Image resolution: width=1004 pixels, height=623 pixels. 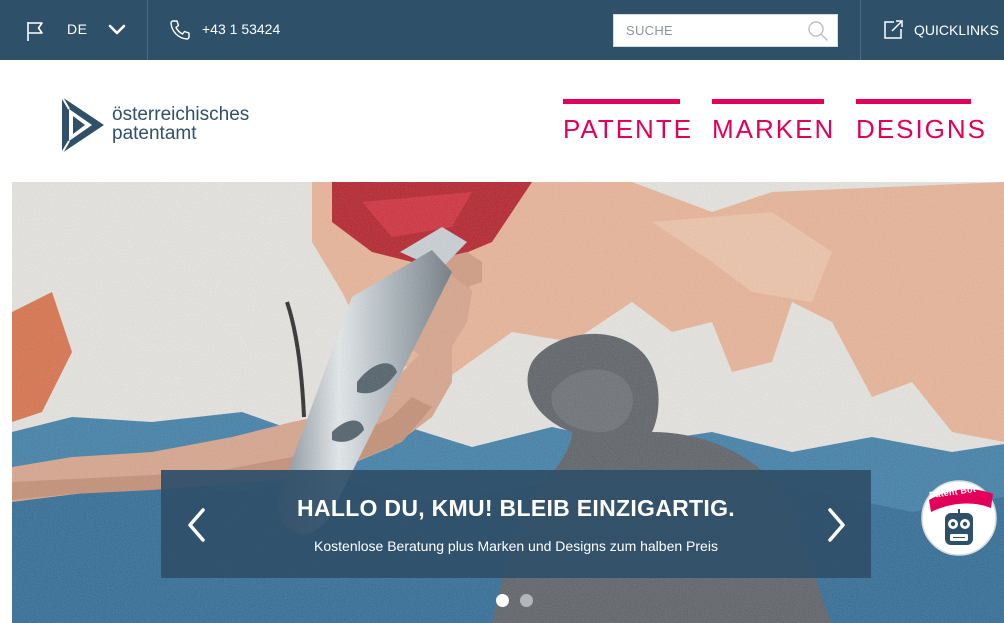 I want to click on nav-label: DESIGNS, so click(x=922, y=129).